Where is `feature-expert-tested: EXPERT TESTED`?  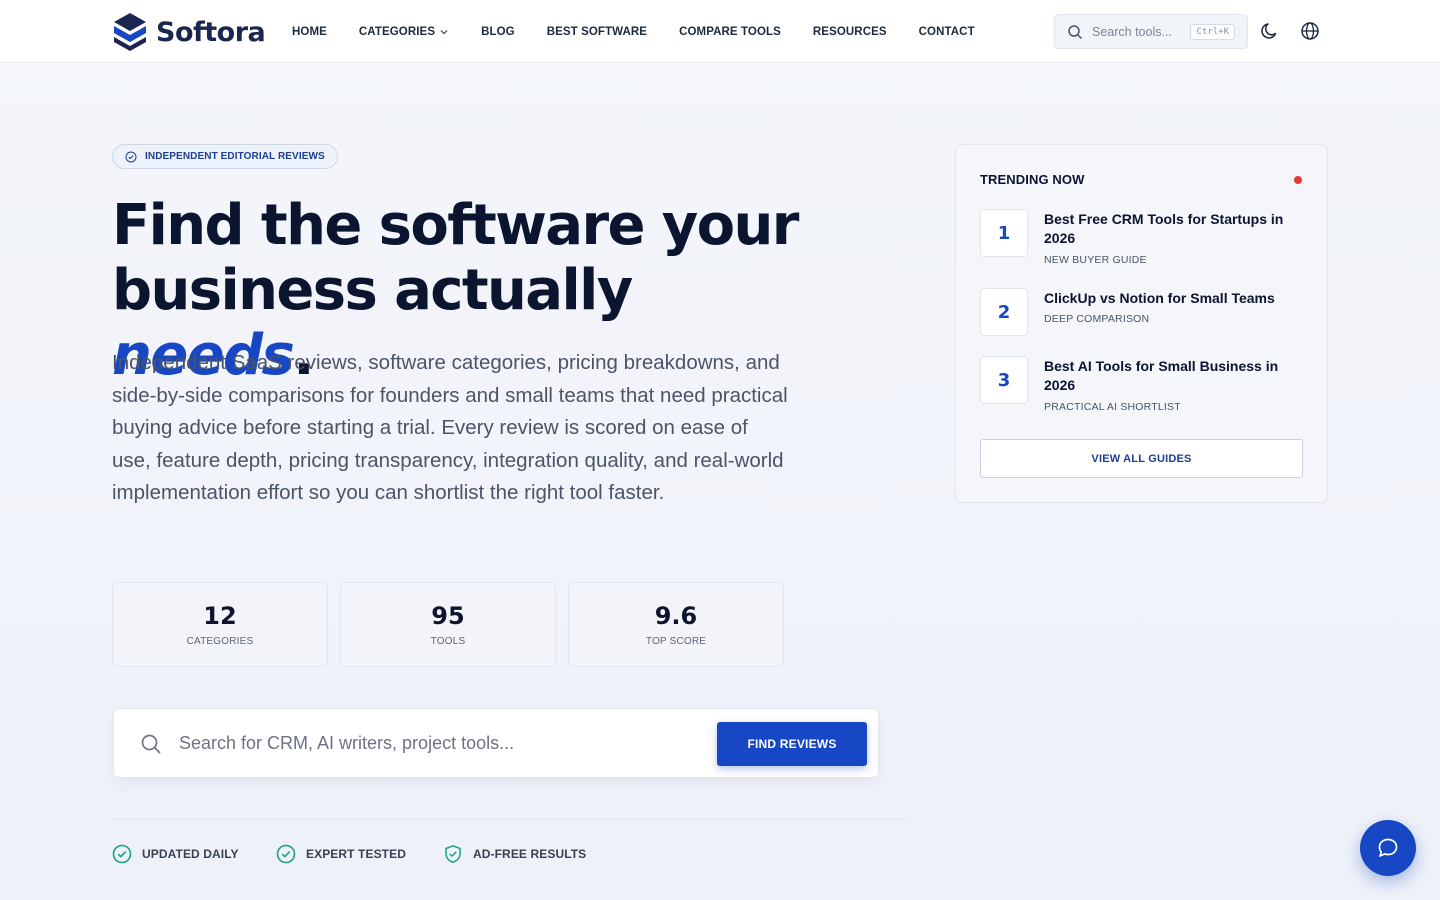 feature-expert-tested: EXPERT TESTED is located at coordinates (341, 854).